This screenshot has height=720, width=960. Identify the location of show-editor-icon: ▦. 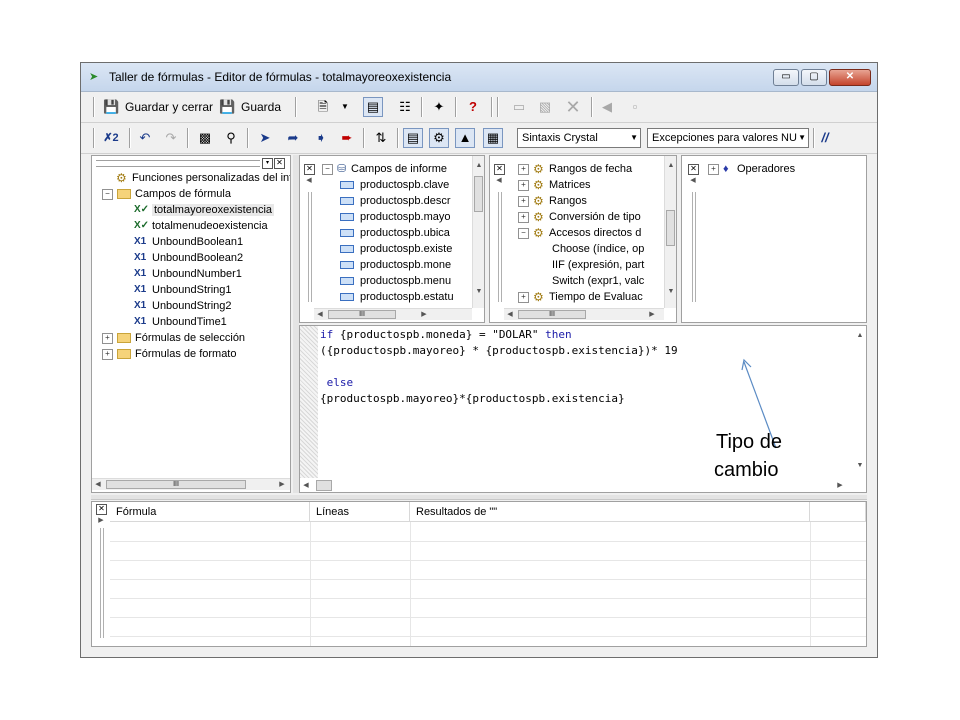
(493, 138).